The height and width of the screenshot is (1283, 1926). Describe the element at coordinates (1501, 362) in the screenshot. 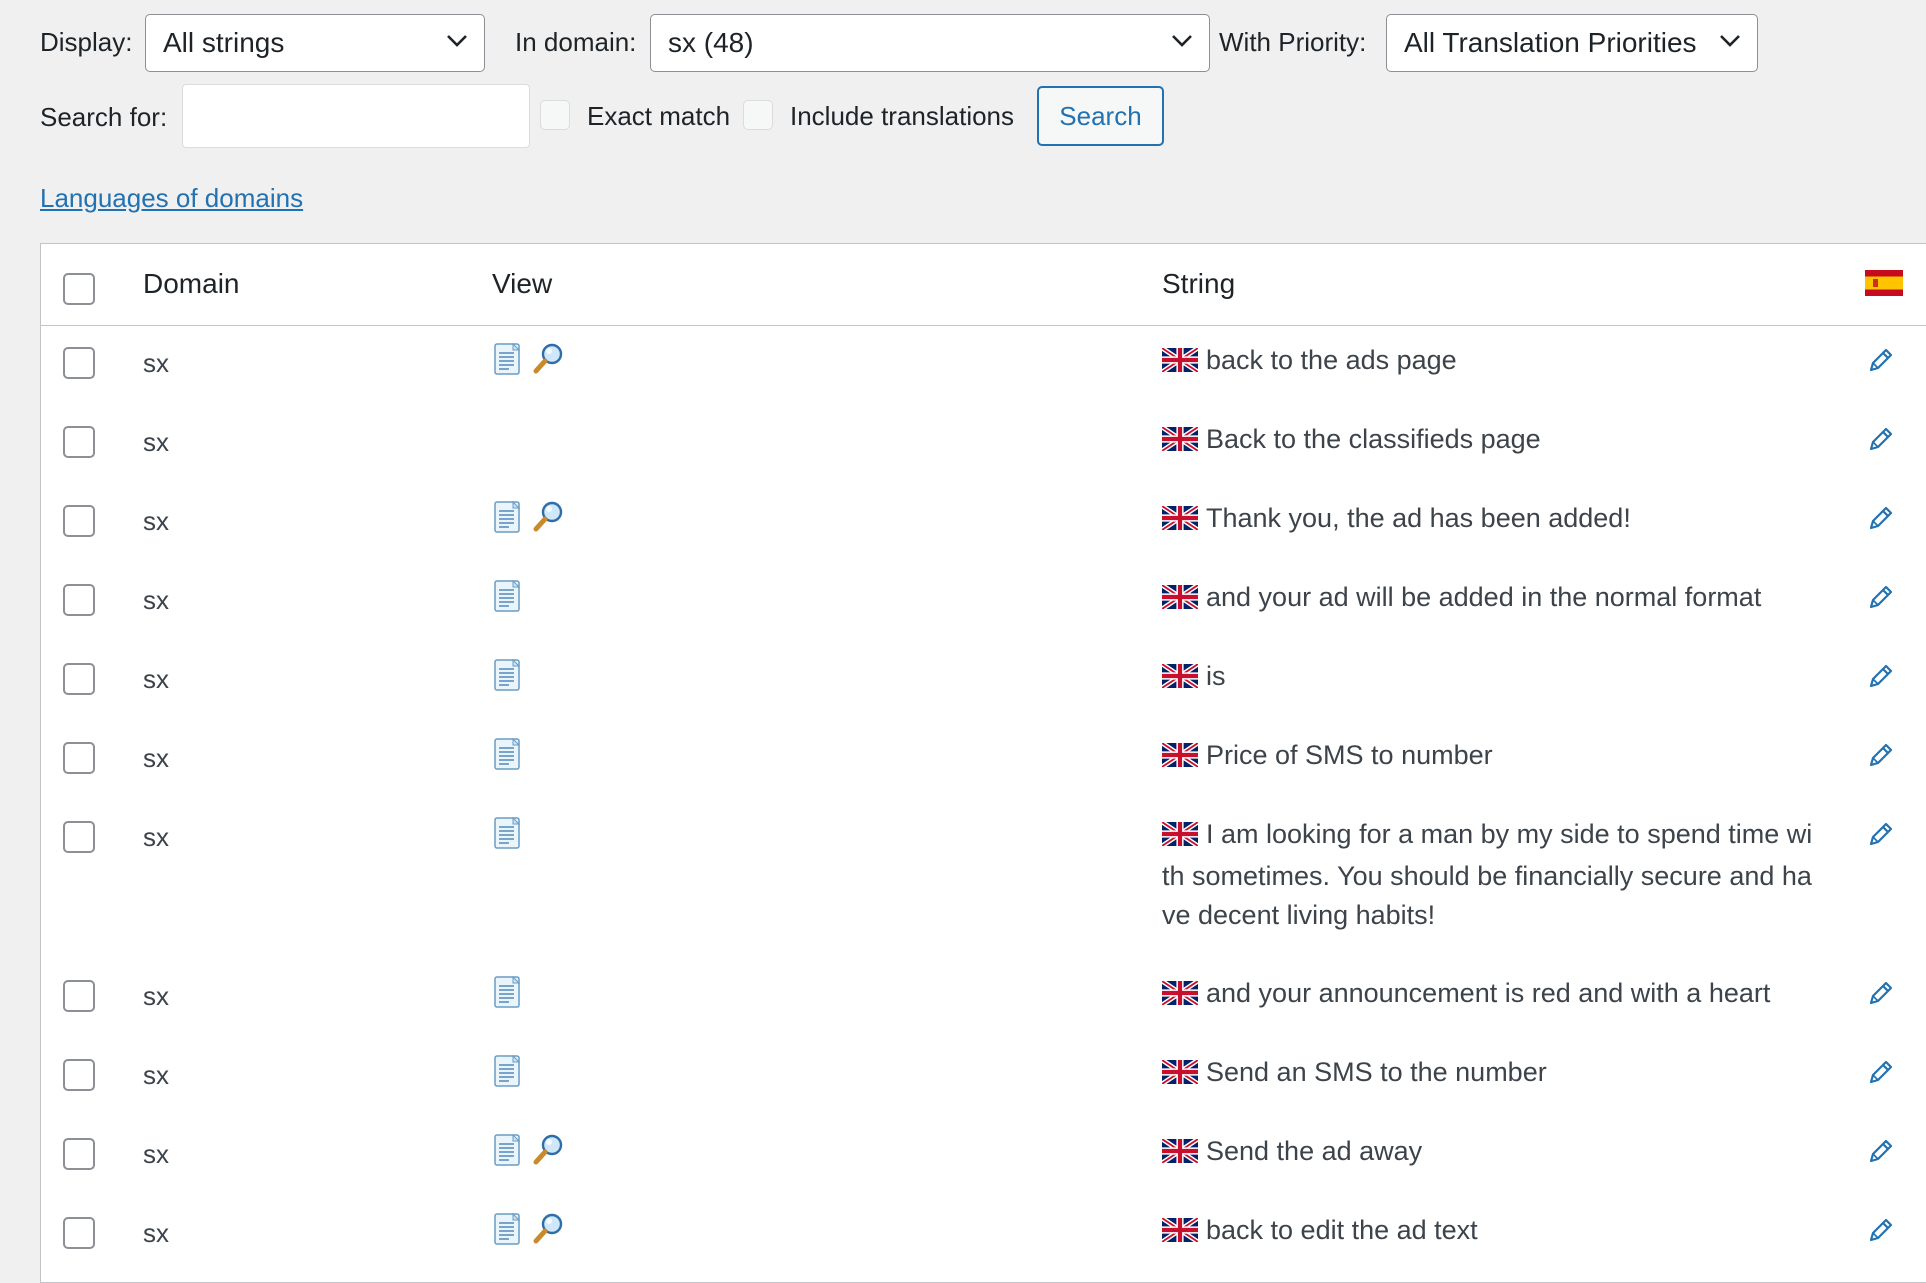

I see `row-string: back to the ads page` at that location.